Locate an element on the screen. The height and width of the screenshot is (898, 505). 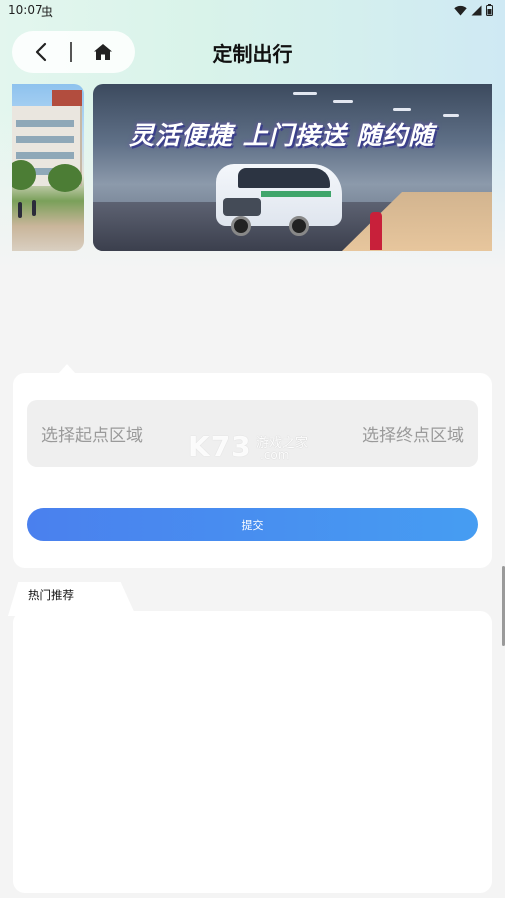
status-icons is located at coordinates (473, 10).